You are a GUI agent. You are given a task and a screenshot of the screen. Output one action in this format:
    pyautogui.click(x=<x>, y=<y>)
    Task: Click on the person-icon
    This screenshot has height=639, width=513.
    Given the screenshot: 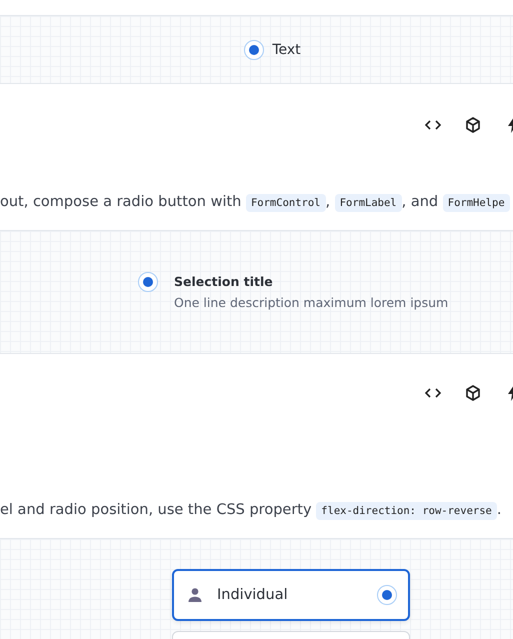 What is the action you would take?
    pyautogui.click(x=195, y=595)
    